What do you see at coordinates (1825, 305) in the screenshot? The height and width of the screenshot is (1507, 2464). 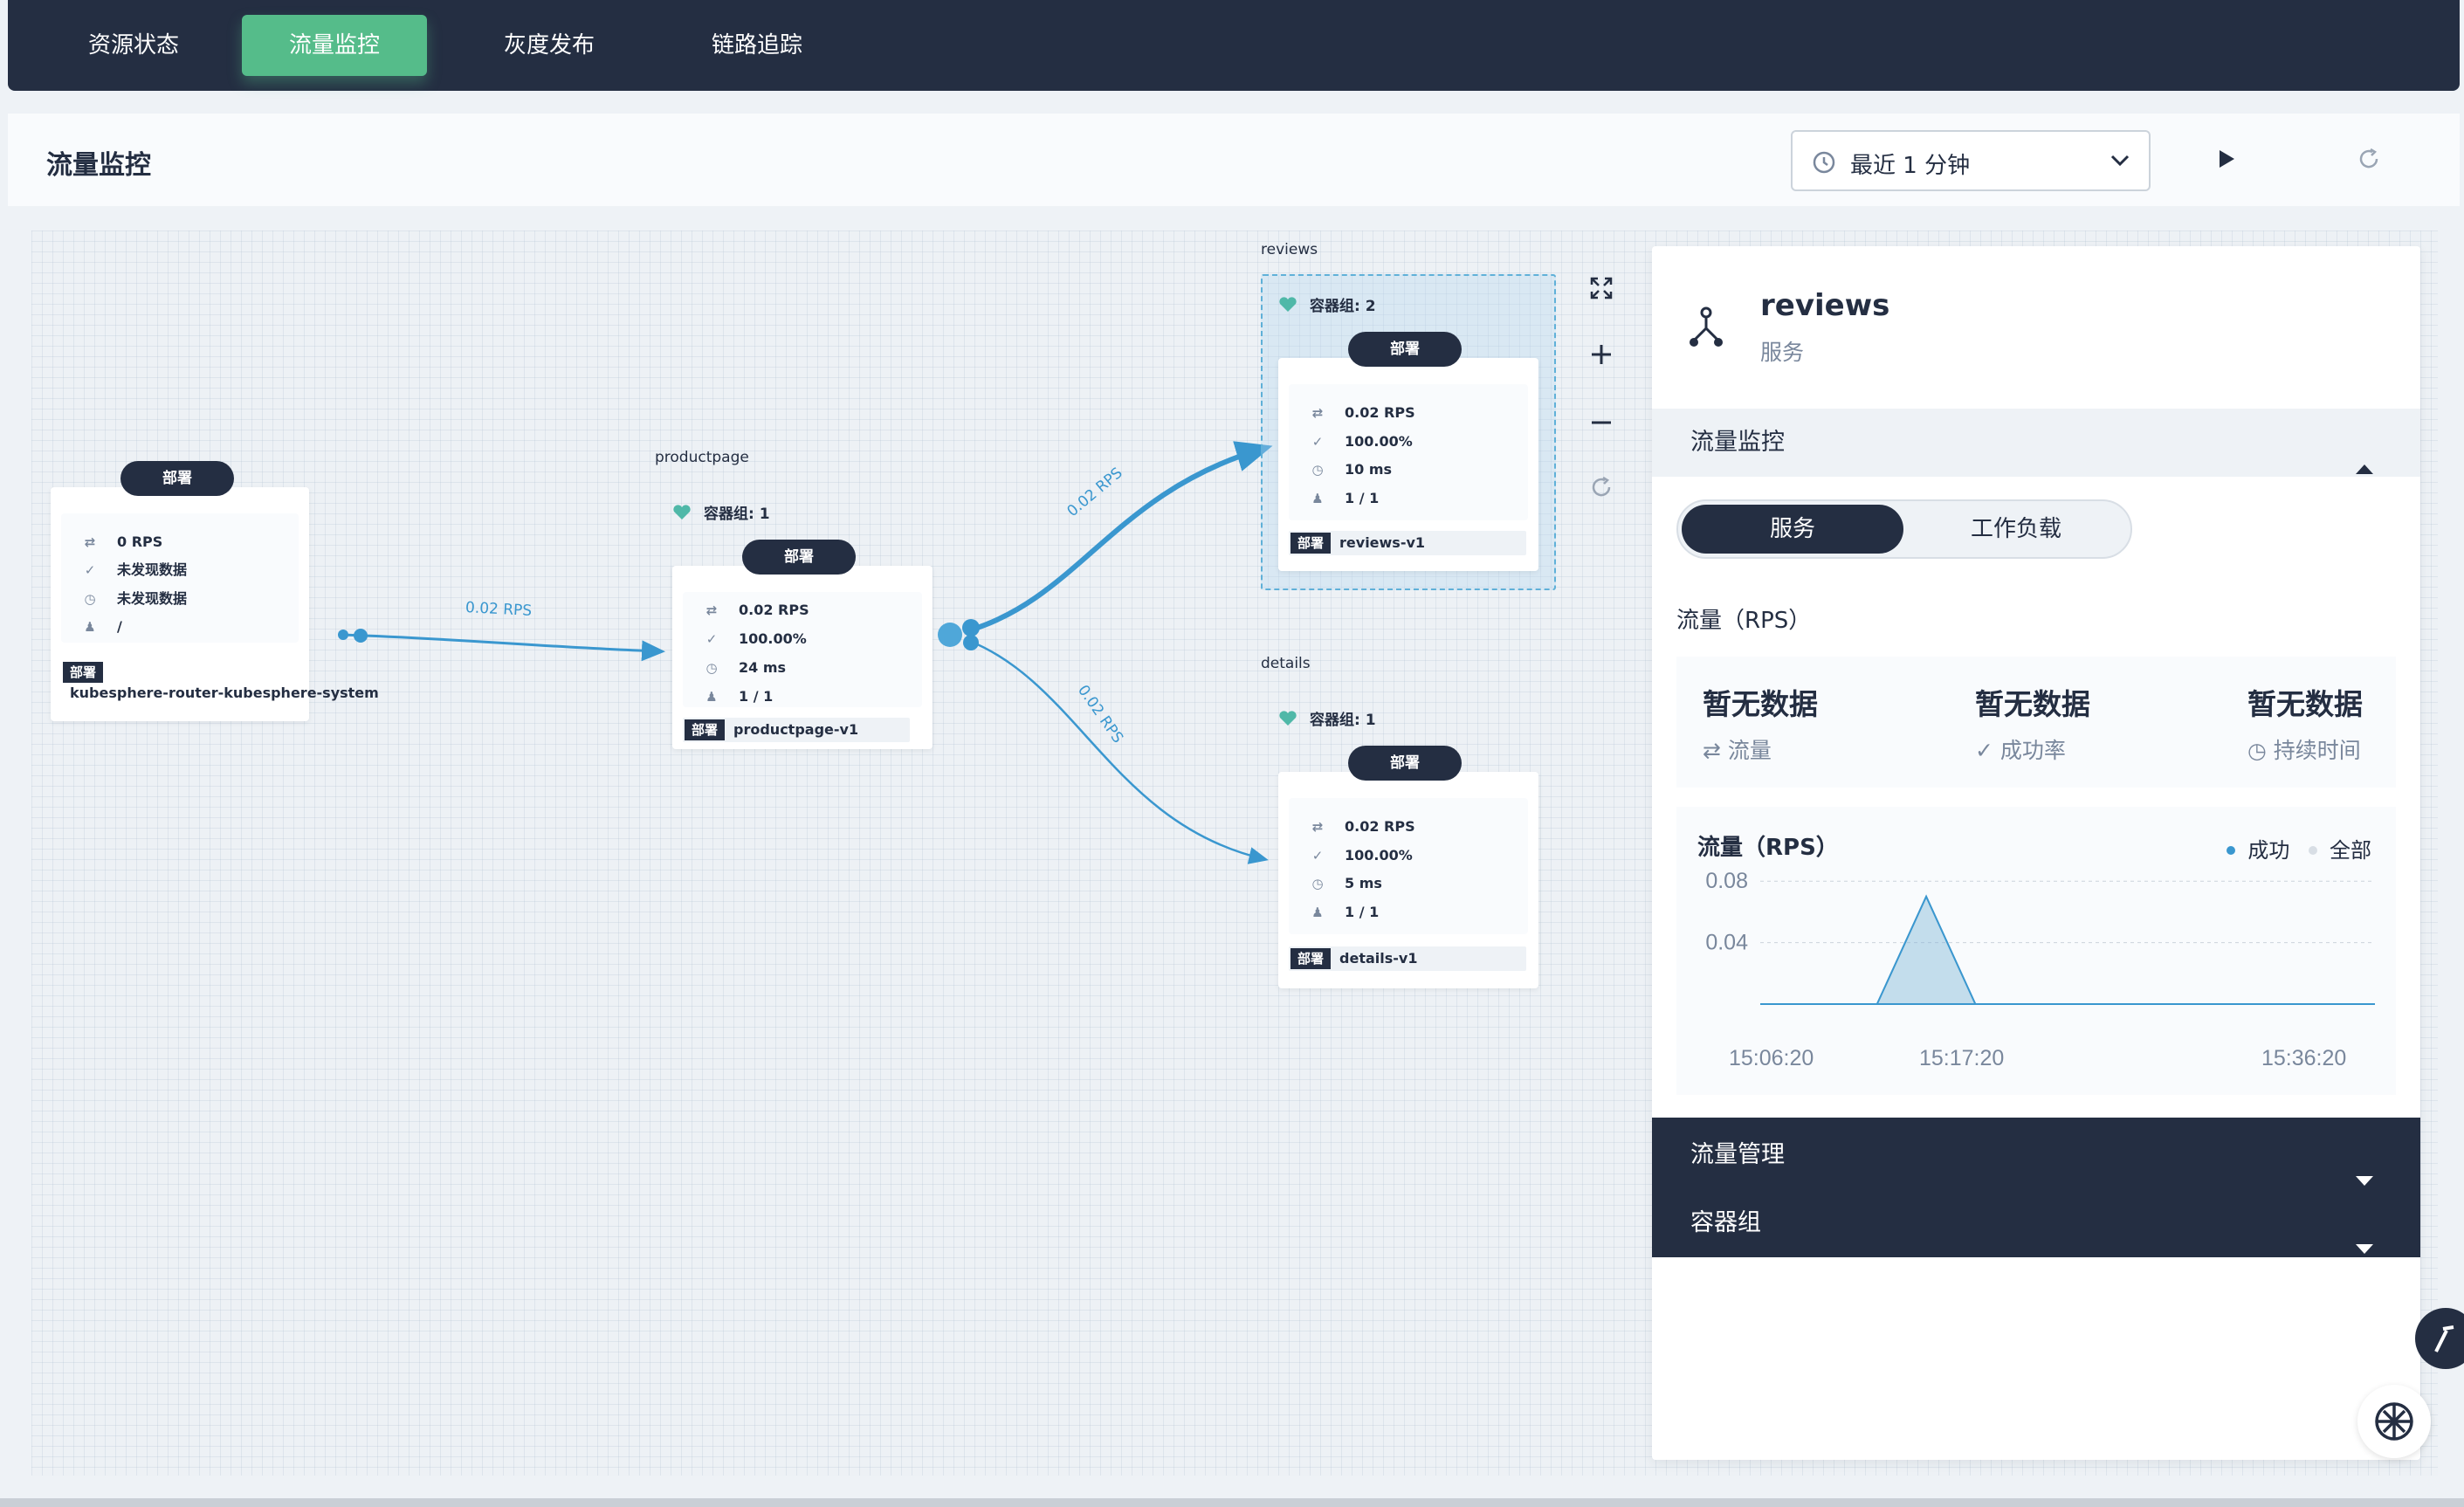 I see `panel-title: reviews` at bounding box center [1825, 305].